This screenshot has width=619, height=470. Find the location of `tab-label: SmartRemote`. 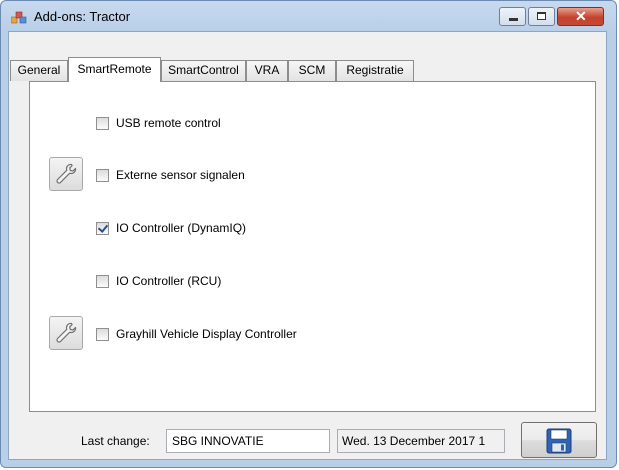

tab-label: SmartRemote is located at coordinates (114, 69).